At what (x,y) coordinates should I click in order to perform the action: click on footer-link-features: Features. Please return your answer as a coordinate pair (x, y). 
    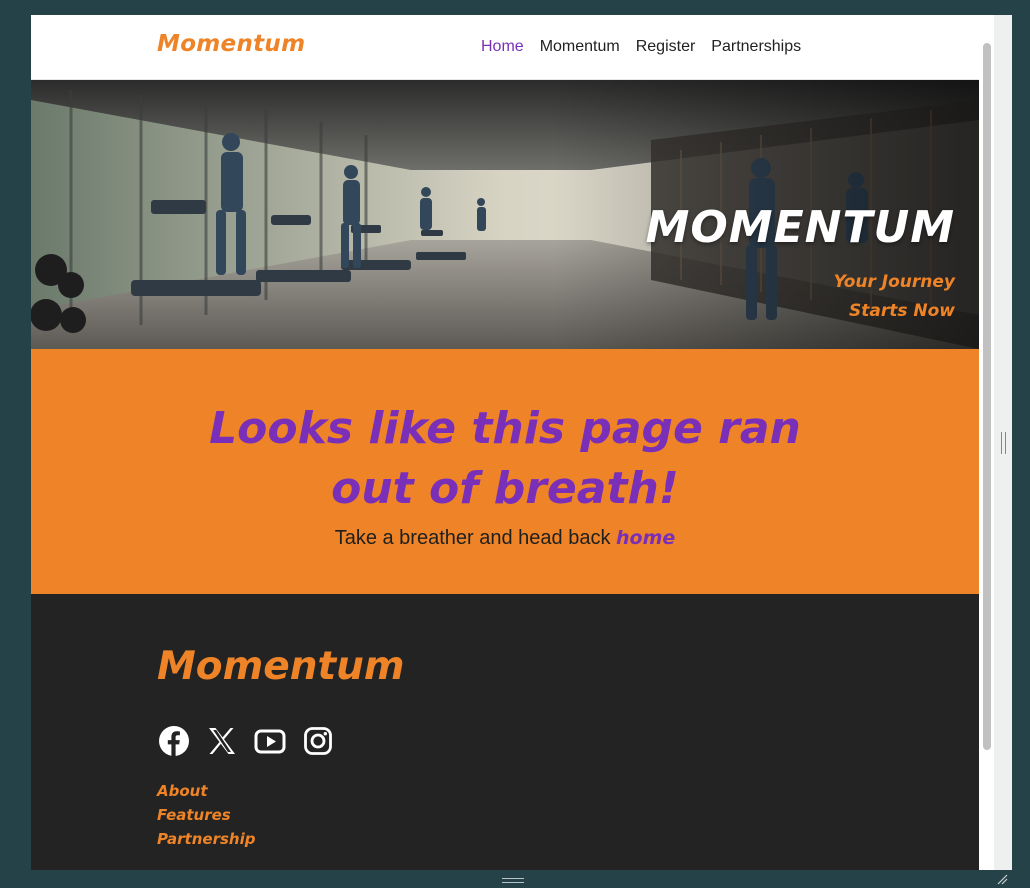
    Looking at the image, I should click on (206, 815).